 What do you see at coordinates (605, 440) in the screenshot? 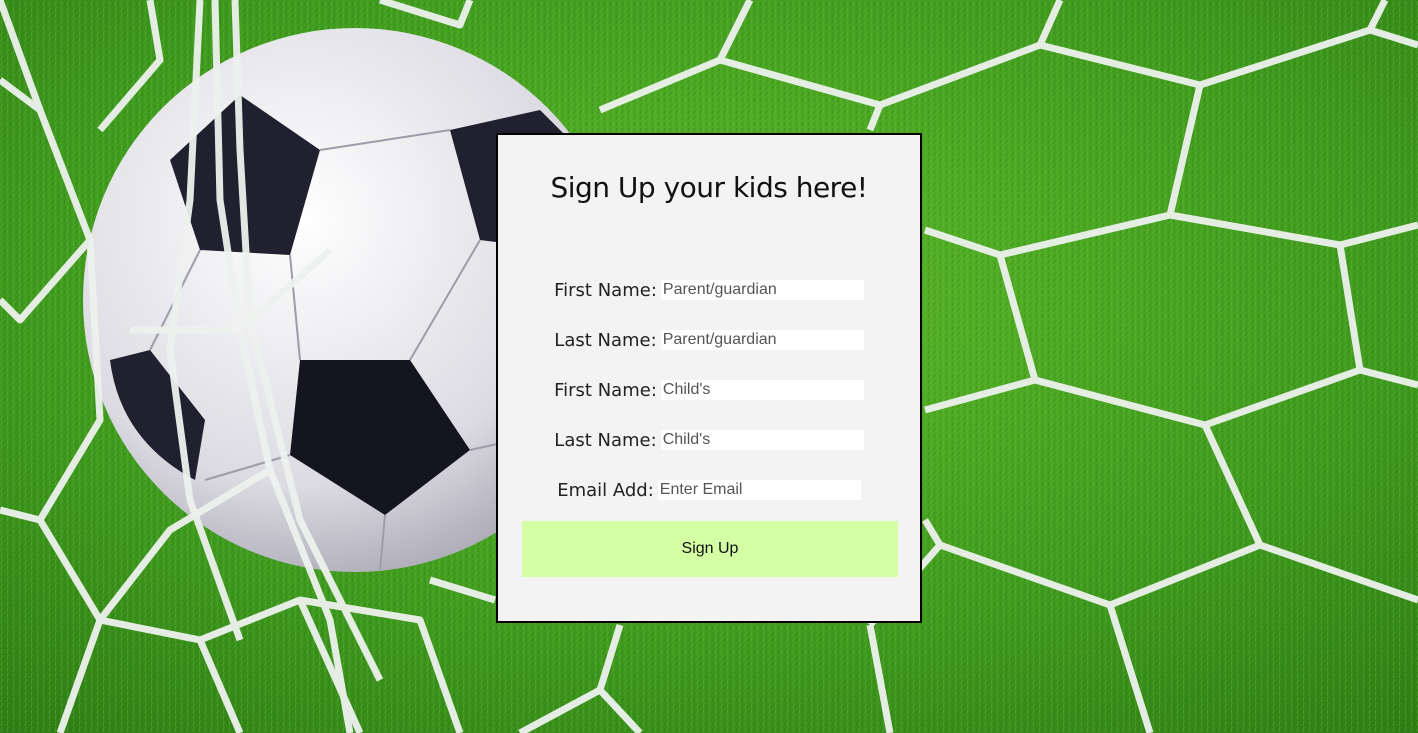
I see `child-last-name-label: Last Name:` at bounding box center [605, 440].